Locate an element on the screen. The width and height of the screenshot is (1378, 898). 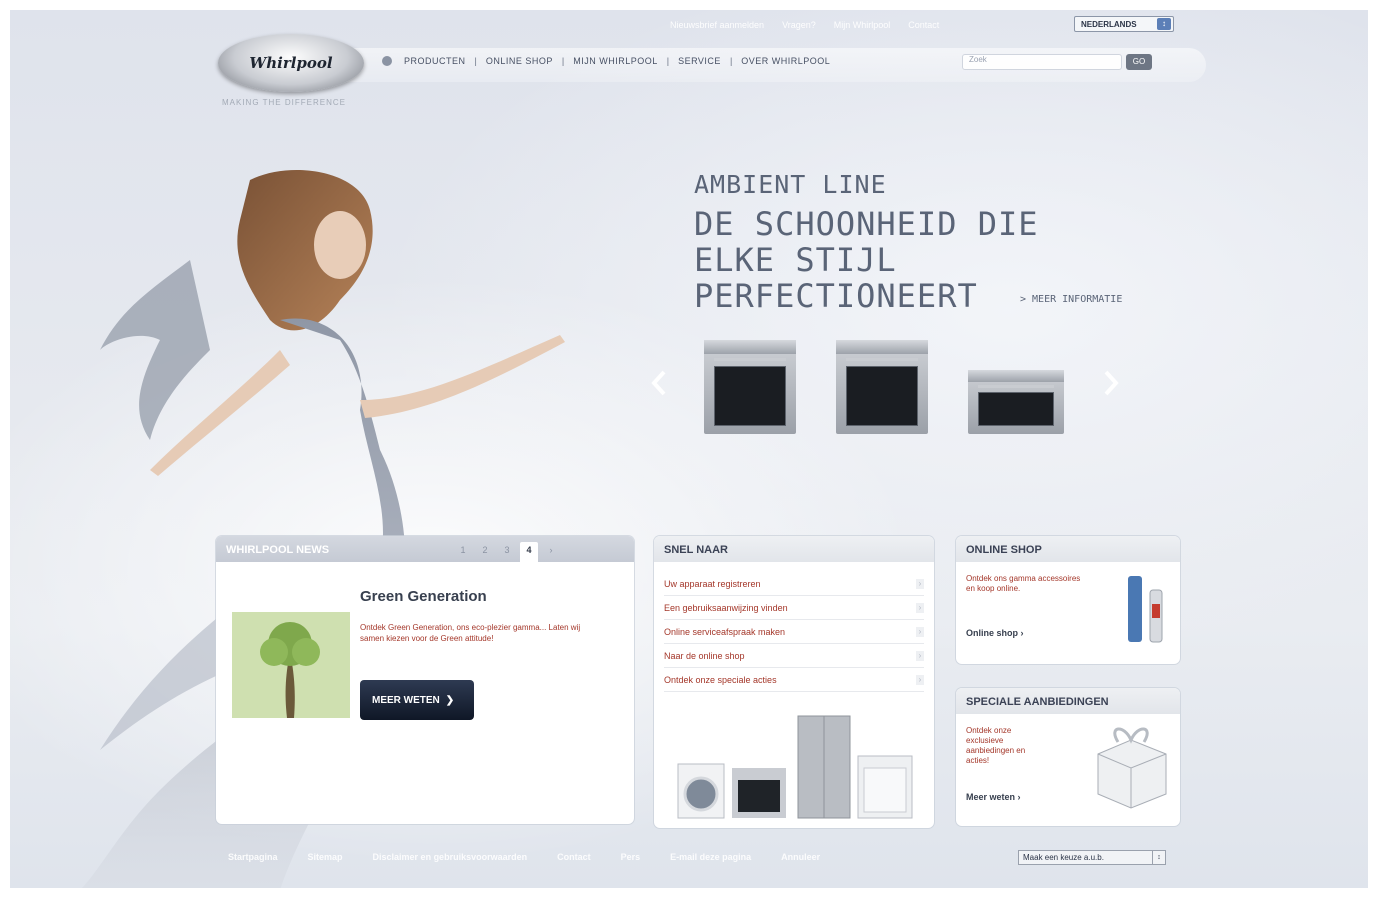
carousel-next-arrow-icon is located at coordinates (1111, 383).